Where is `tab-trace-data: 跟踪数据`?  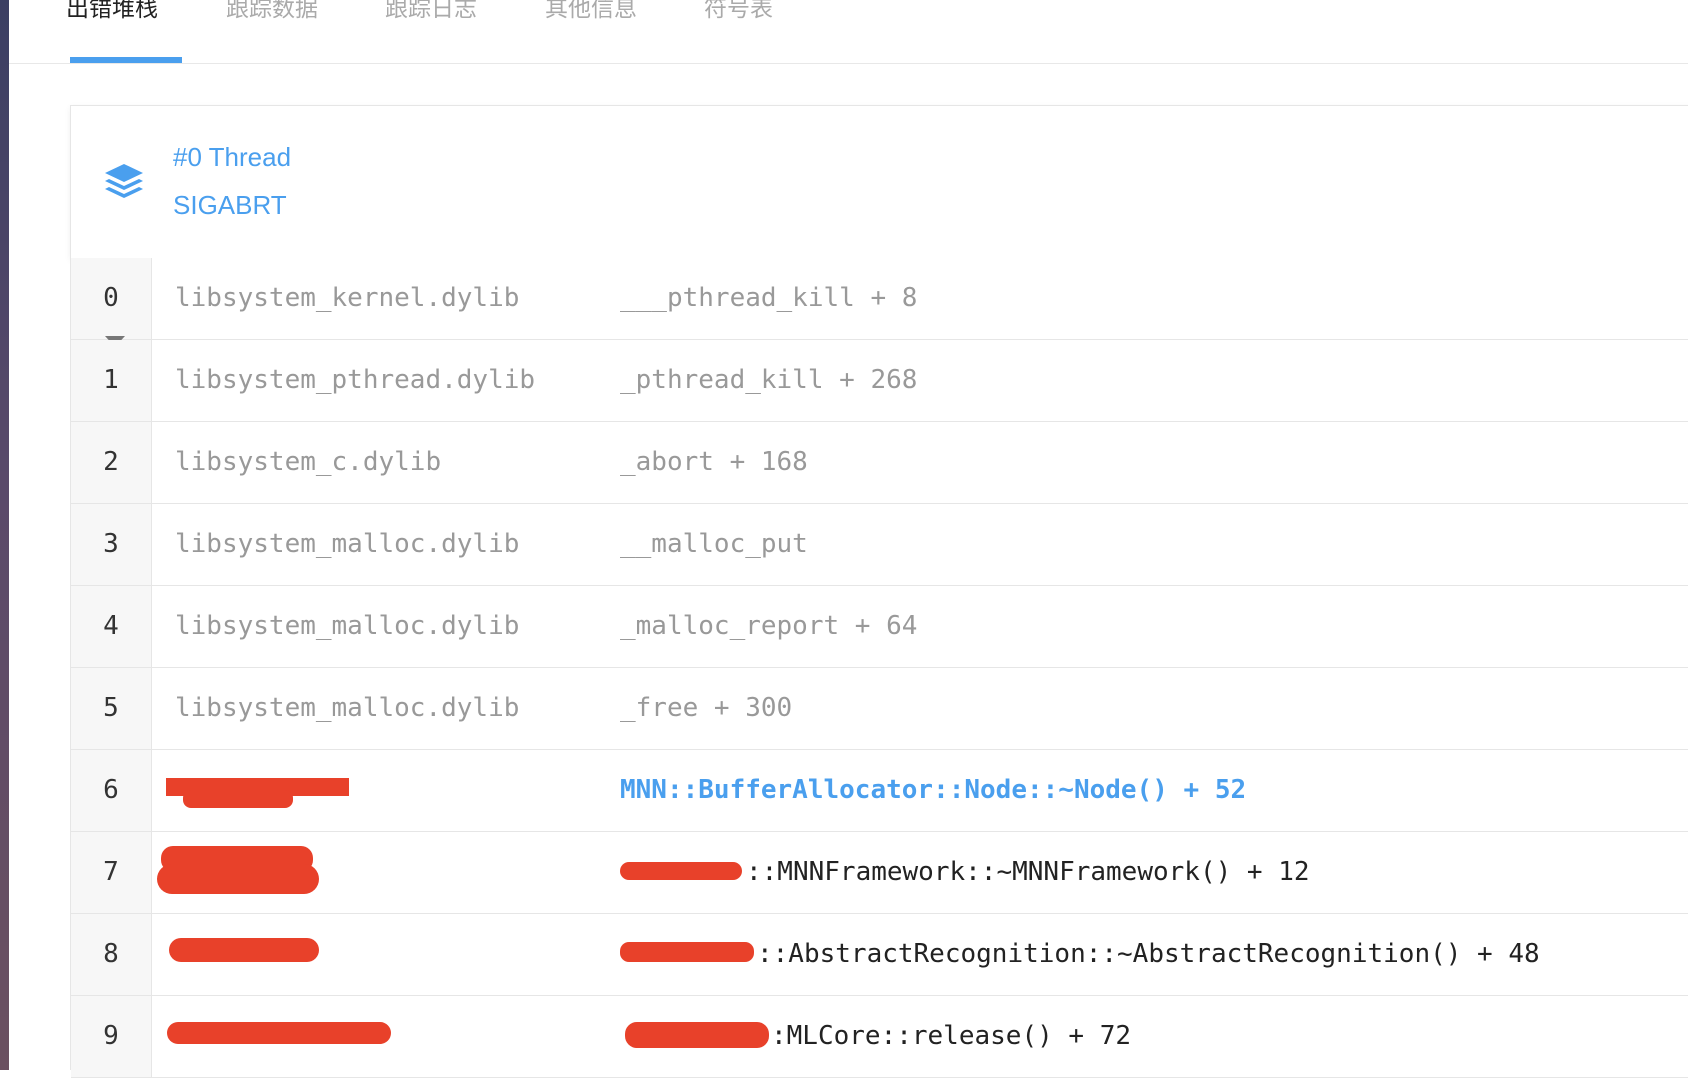 tab-trace-data: 跟踪数据 is located at coordinates (272, 16).